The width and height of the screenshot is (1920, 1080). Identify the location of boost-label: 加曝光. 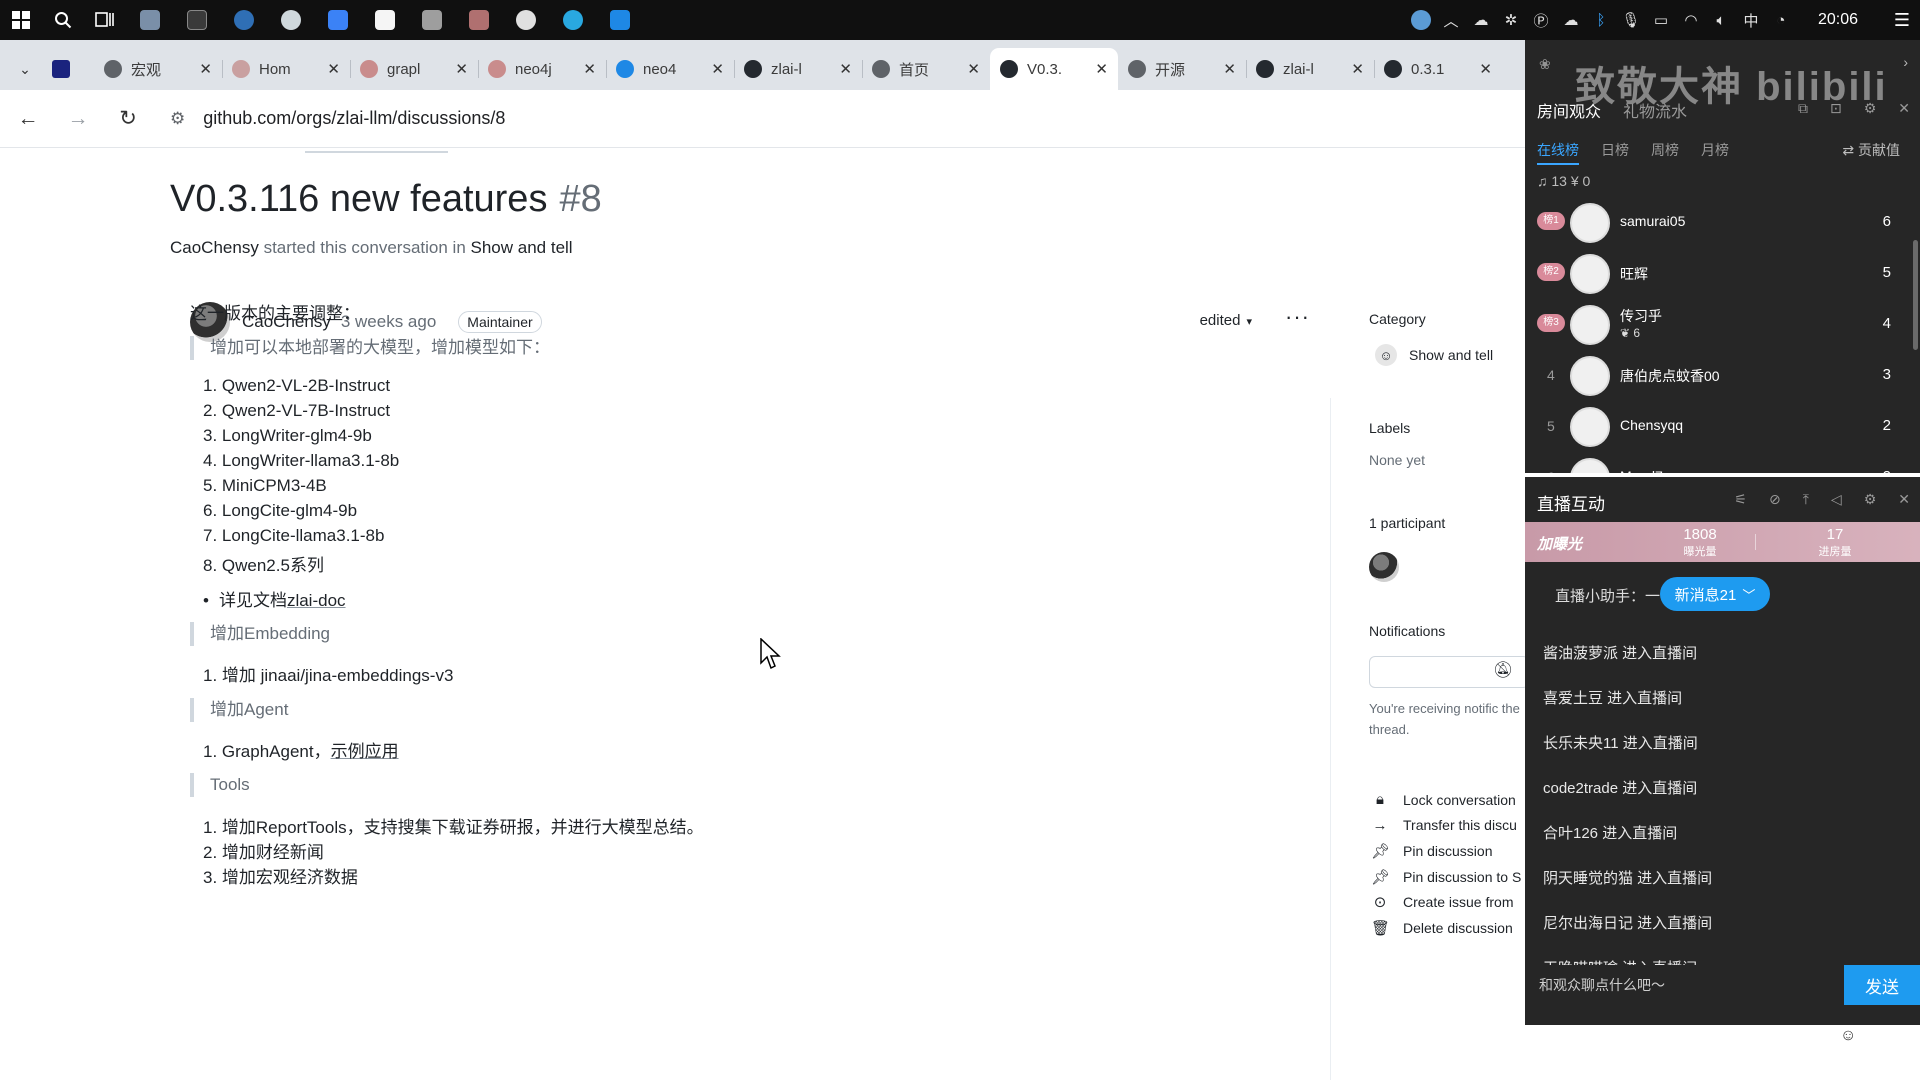
(1559, 543).